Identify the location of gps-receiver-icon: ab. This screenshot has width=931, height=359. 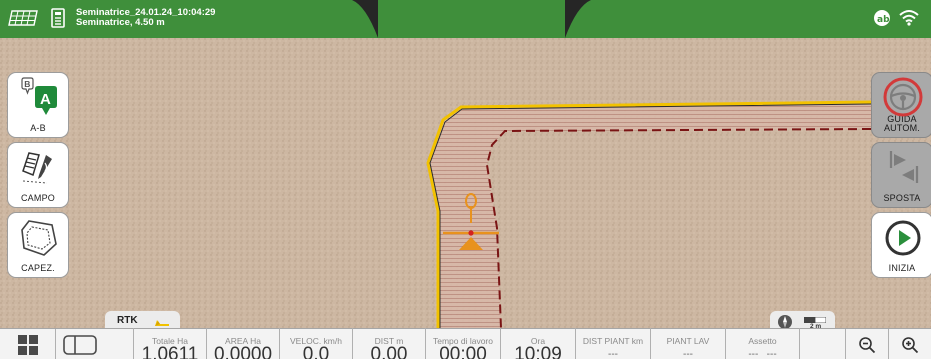
(882, 18).